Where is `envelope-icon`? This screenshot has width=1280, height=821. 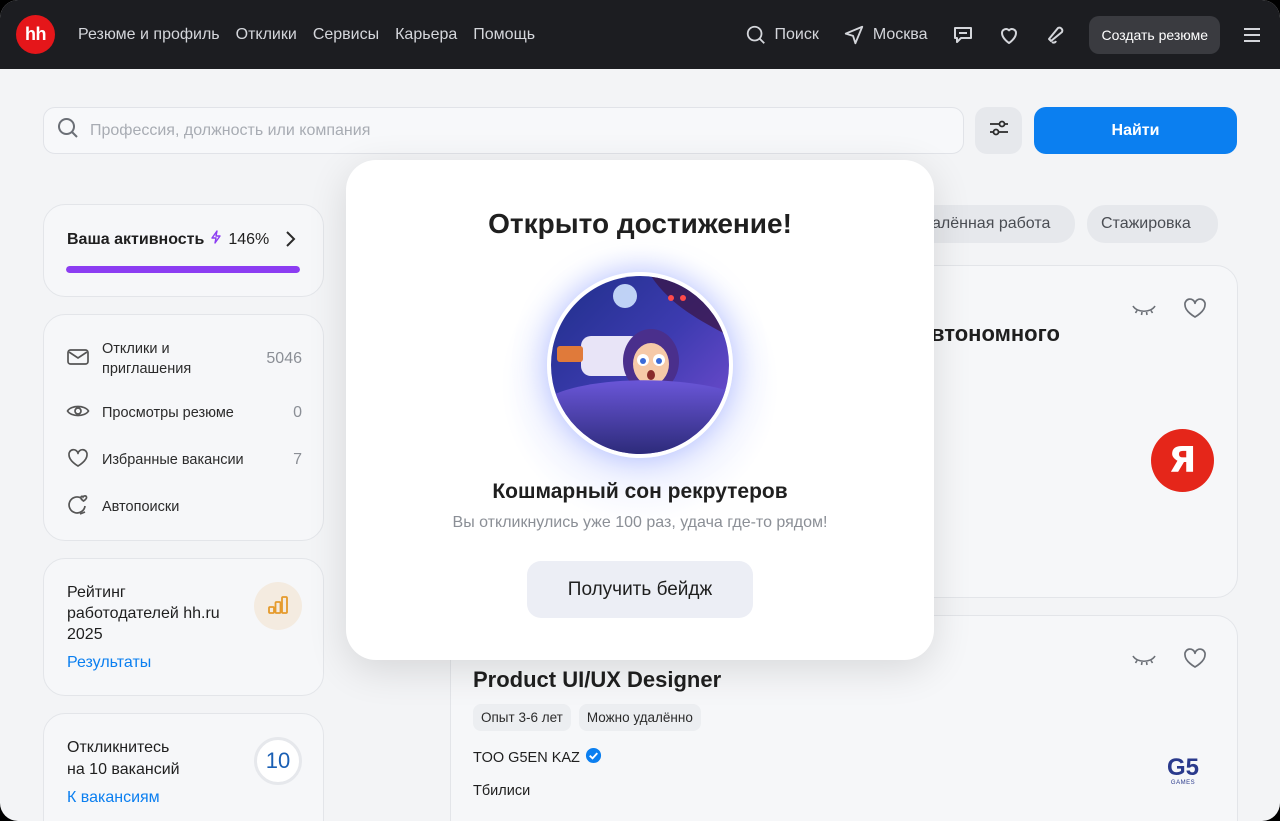
envelope-icon is located at coordinates (78, 359).